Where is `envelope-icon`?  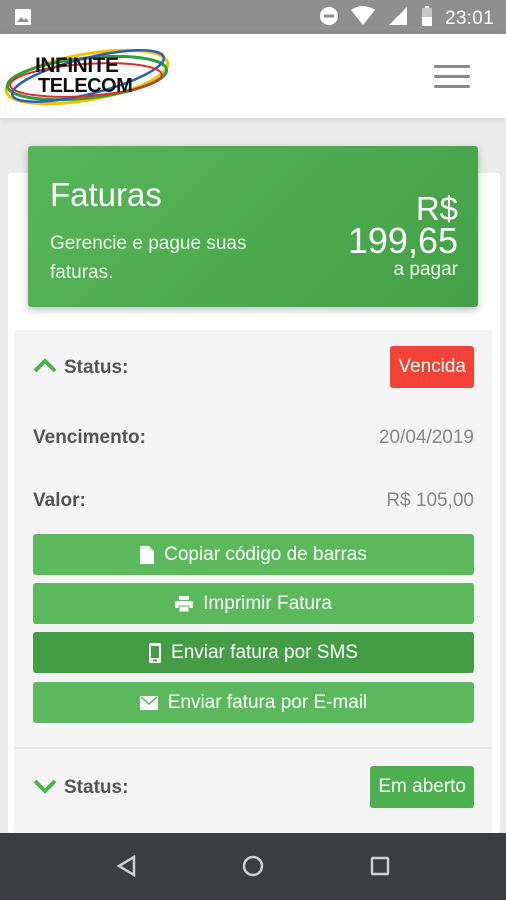 envelope-icon is located at coordinates (148, 702).